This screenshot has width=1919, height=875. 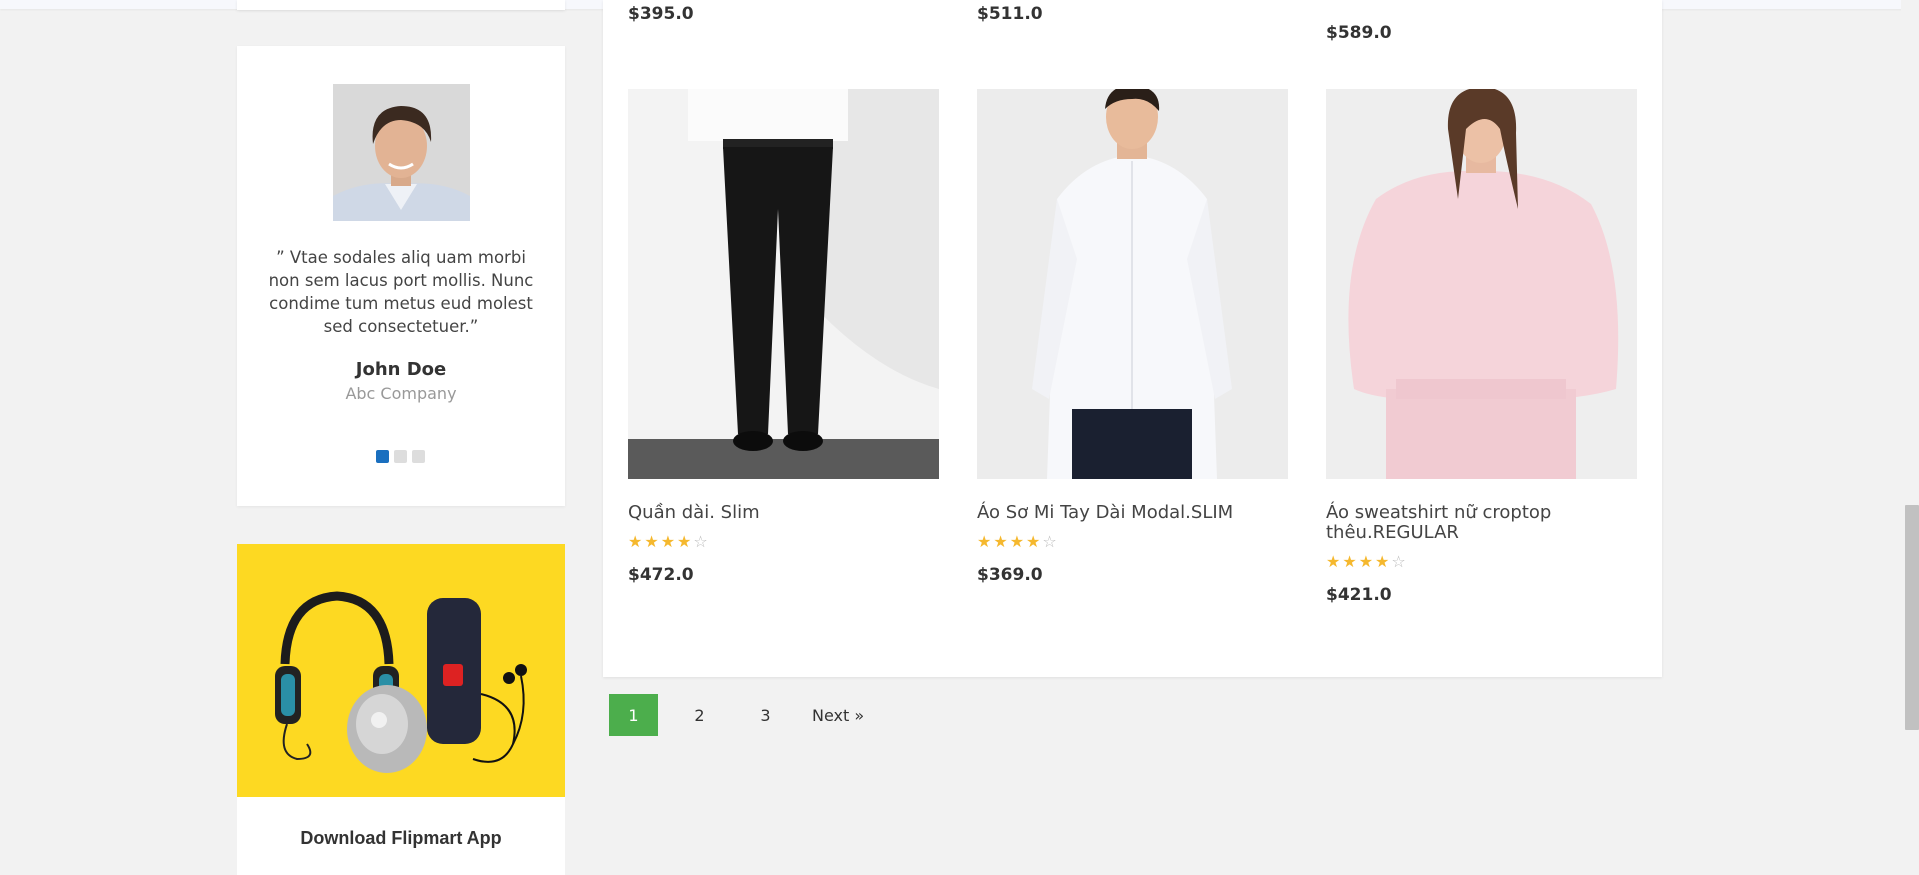 I want to click on avatar, so click(x=401, y=152).